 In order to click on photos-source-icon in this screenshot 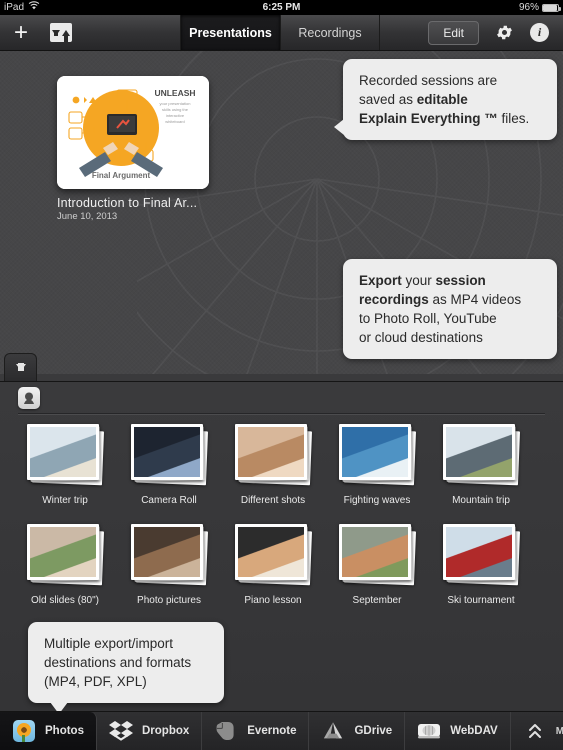, I will do `click(29, 398)`.